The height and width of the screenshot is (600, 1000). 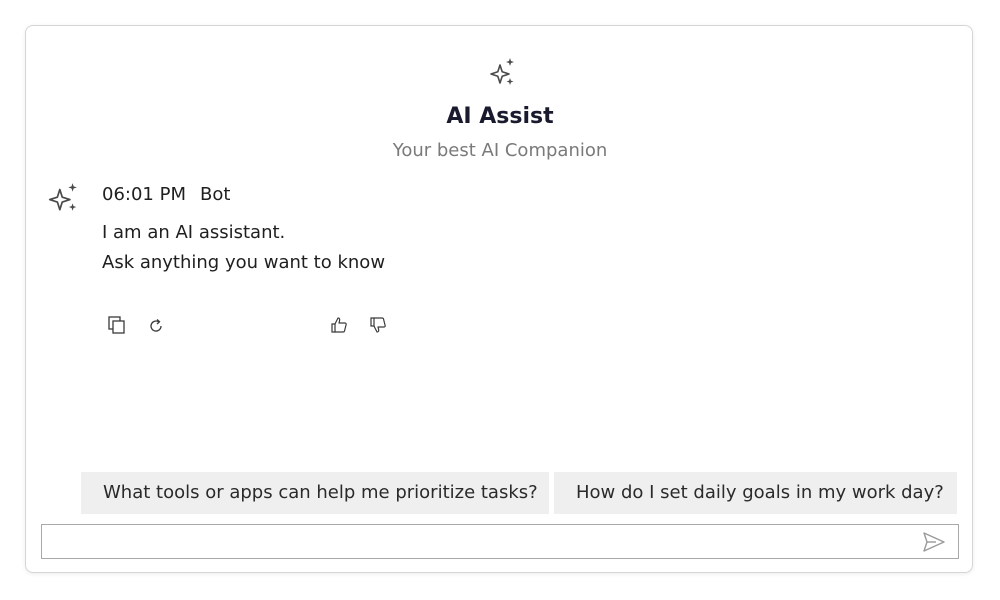 I want to click on regenerate-icon, so click(x=156, y=326).